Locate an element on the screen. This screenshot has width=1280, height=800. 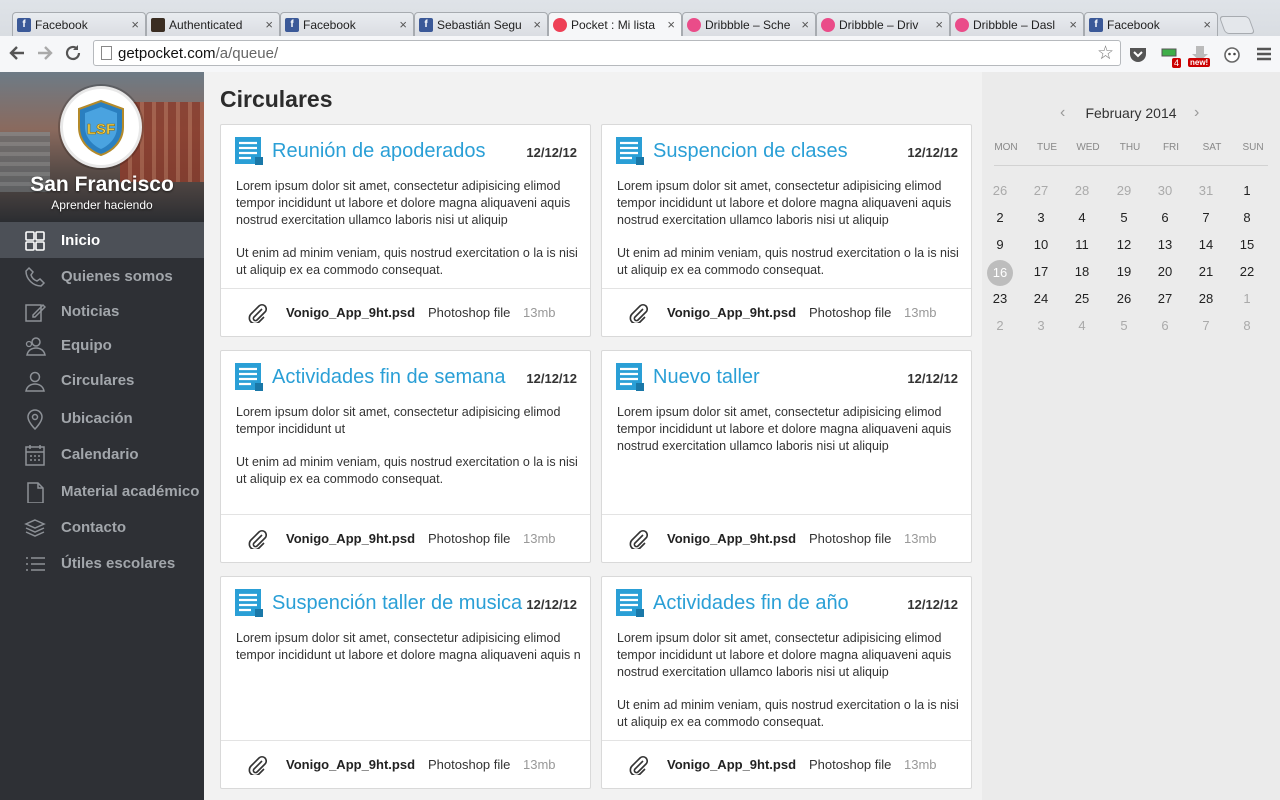
download-extension-icon: new! is located at coordinates (1199, 55).